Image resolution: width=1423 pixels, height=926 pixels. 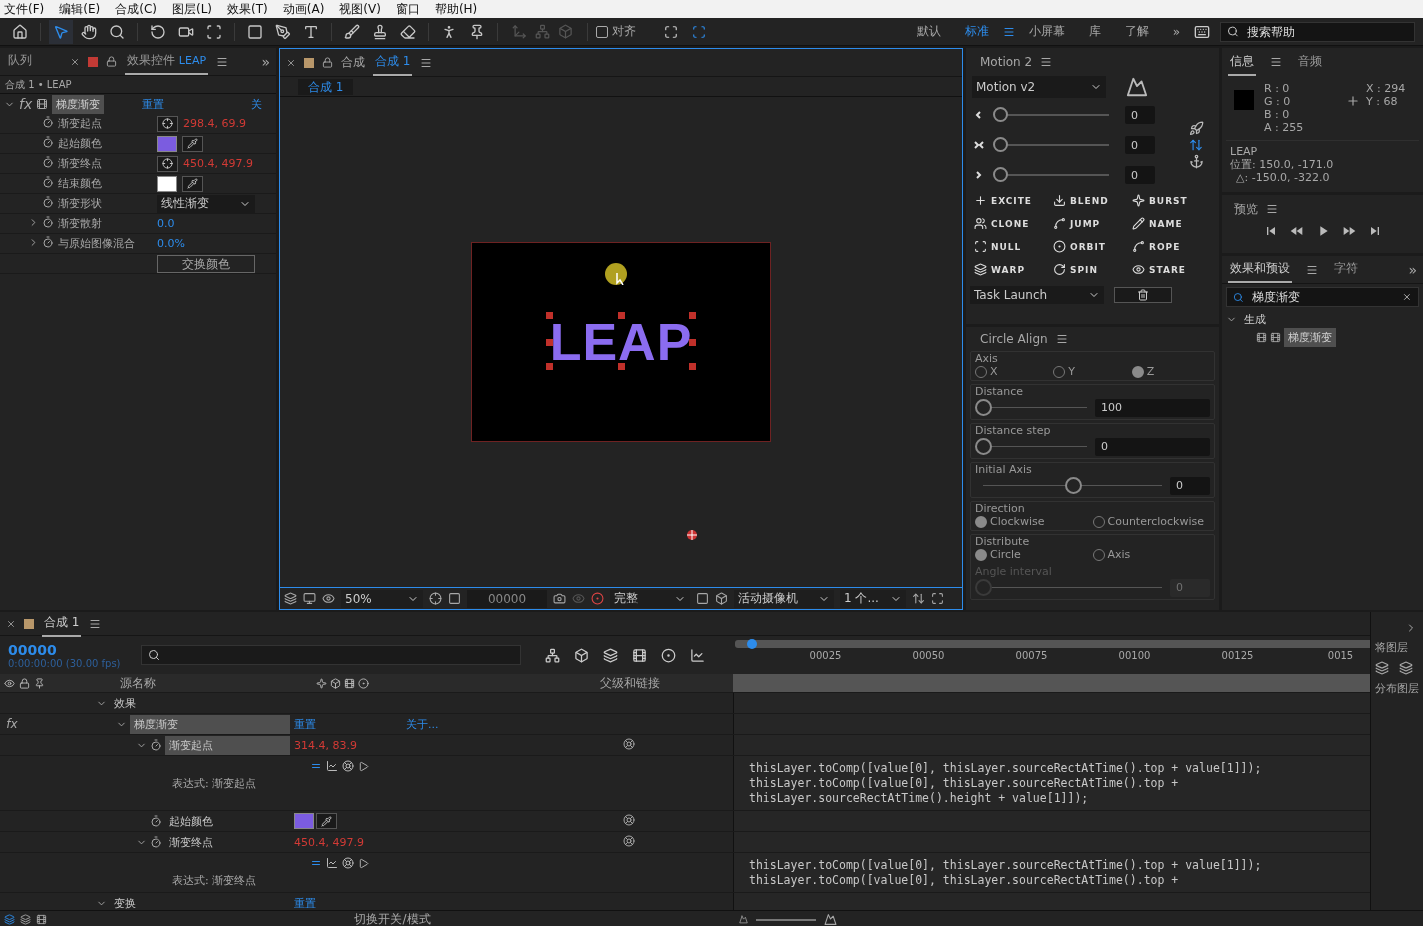 I want to click on color-swatch, so click(x=304, y=821).